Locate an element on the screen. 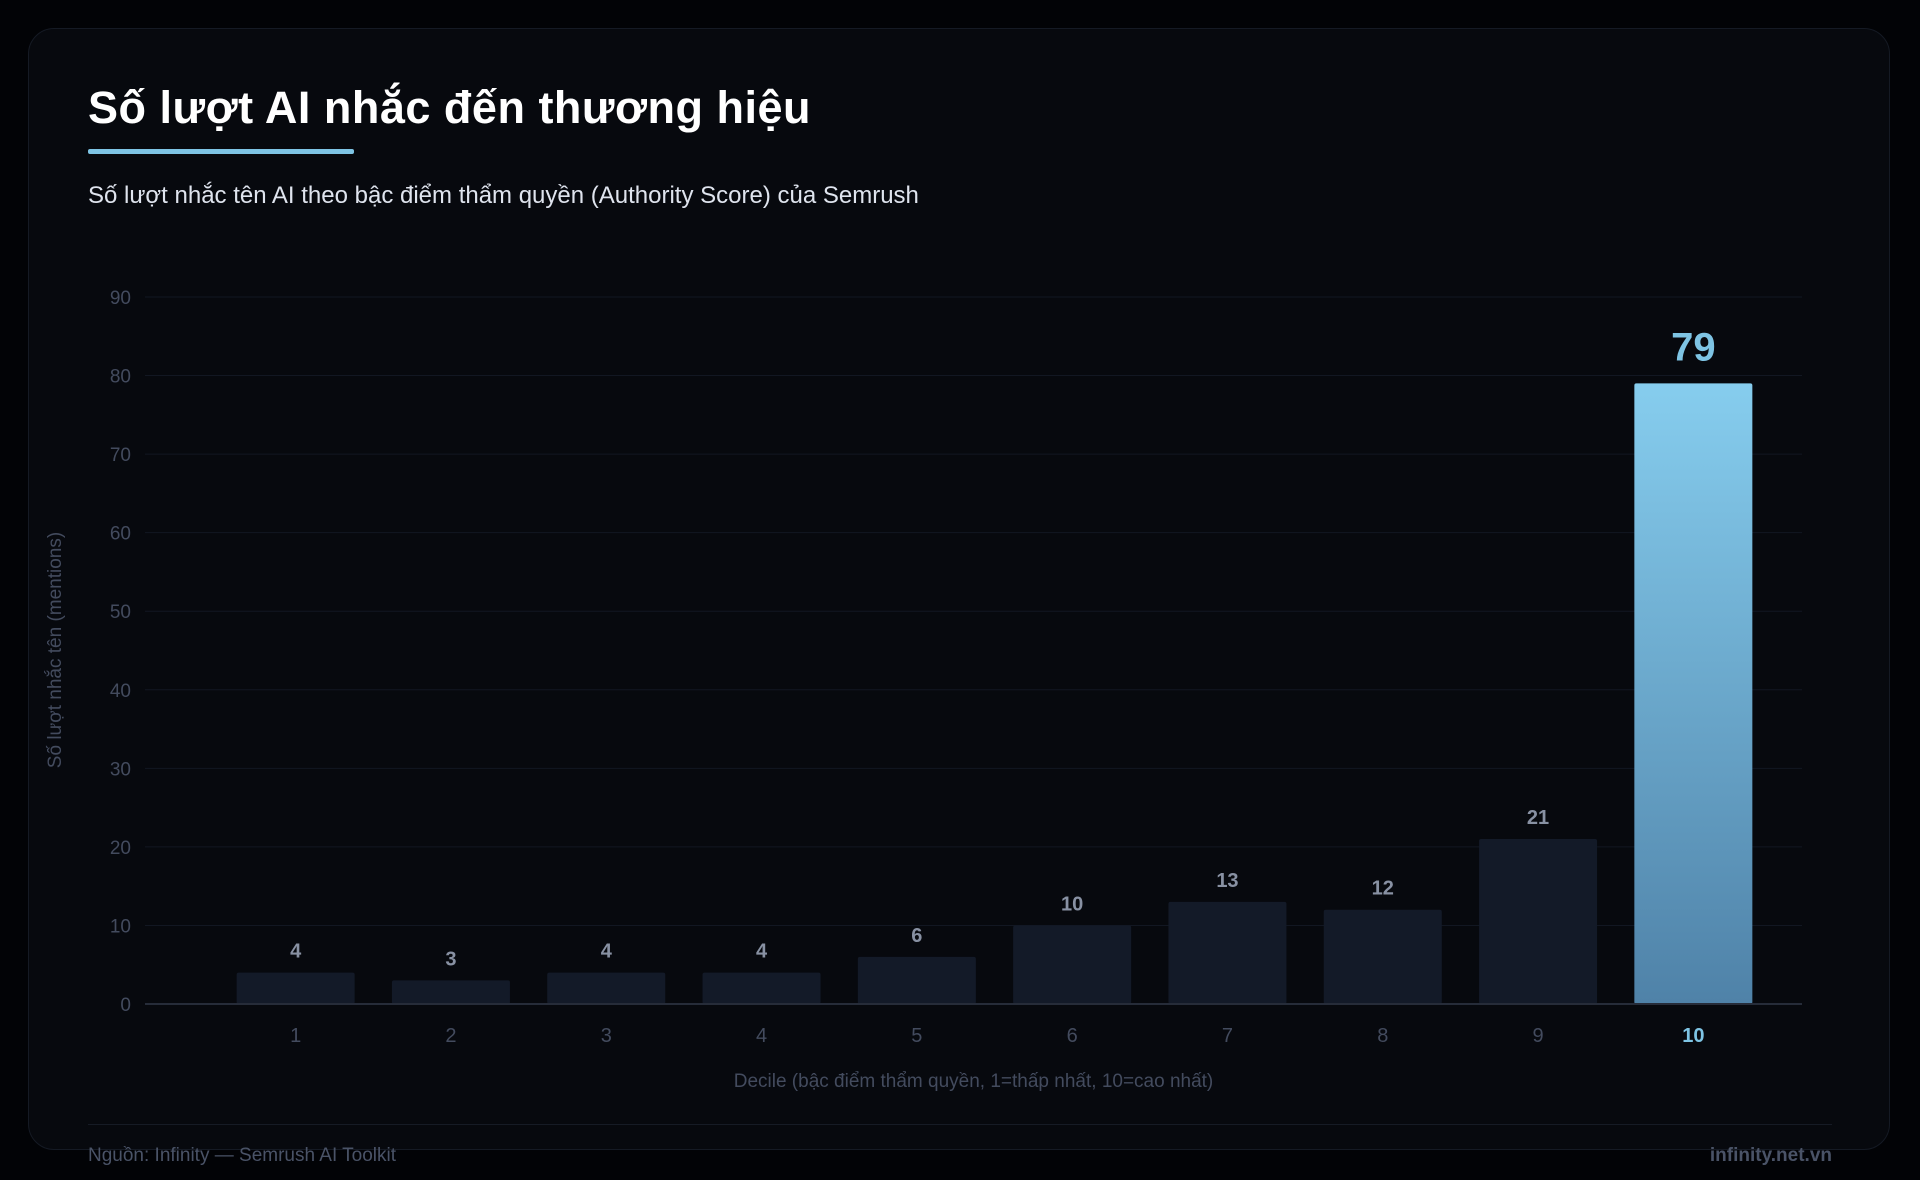  footer-divider is located at coordinates (960, 1124).